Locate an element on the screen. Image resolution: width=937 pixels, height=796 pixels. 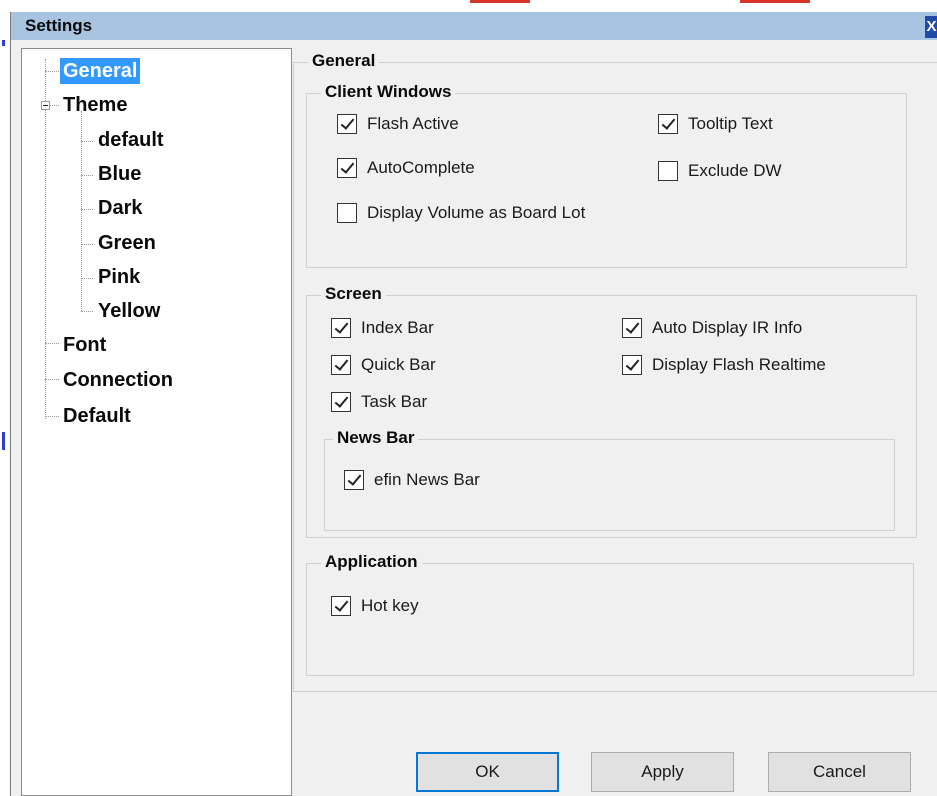
index-bar-checkbox is located at coordinates (341, 328).